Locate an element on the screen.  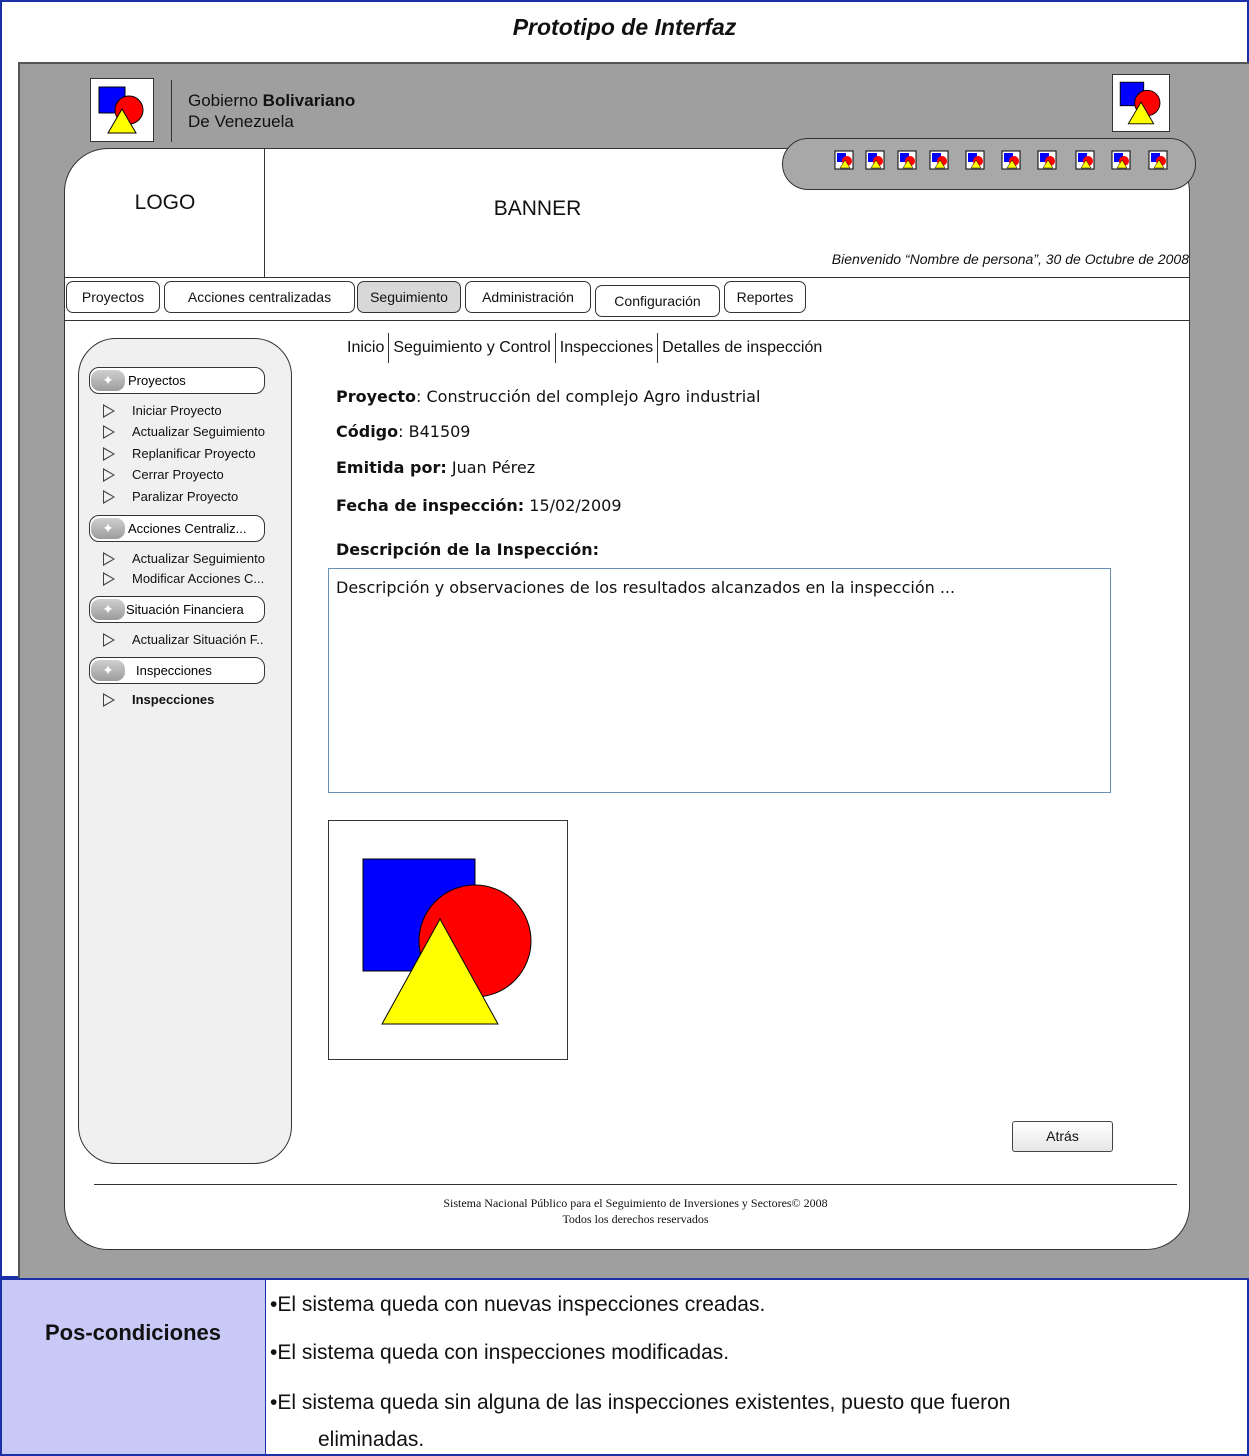
fecha-label: Fecha de inspección: is located at coordinates (430, 505).